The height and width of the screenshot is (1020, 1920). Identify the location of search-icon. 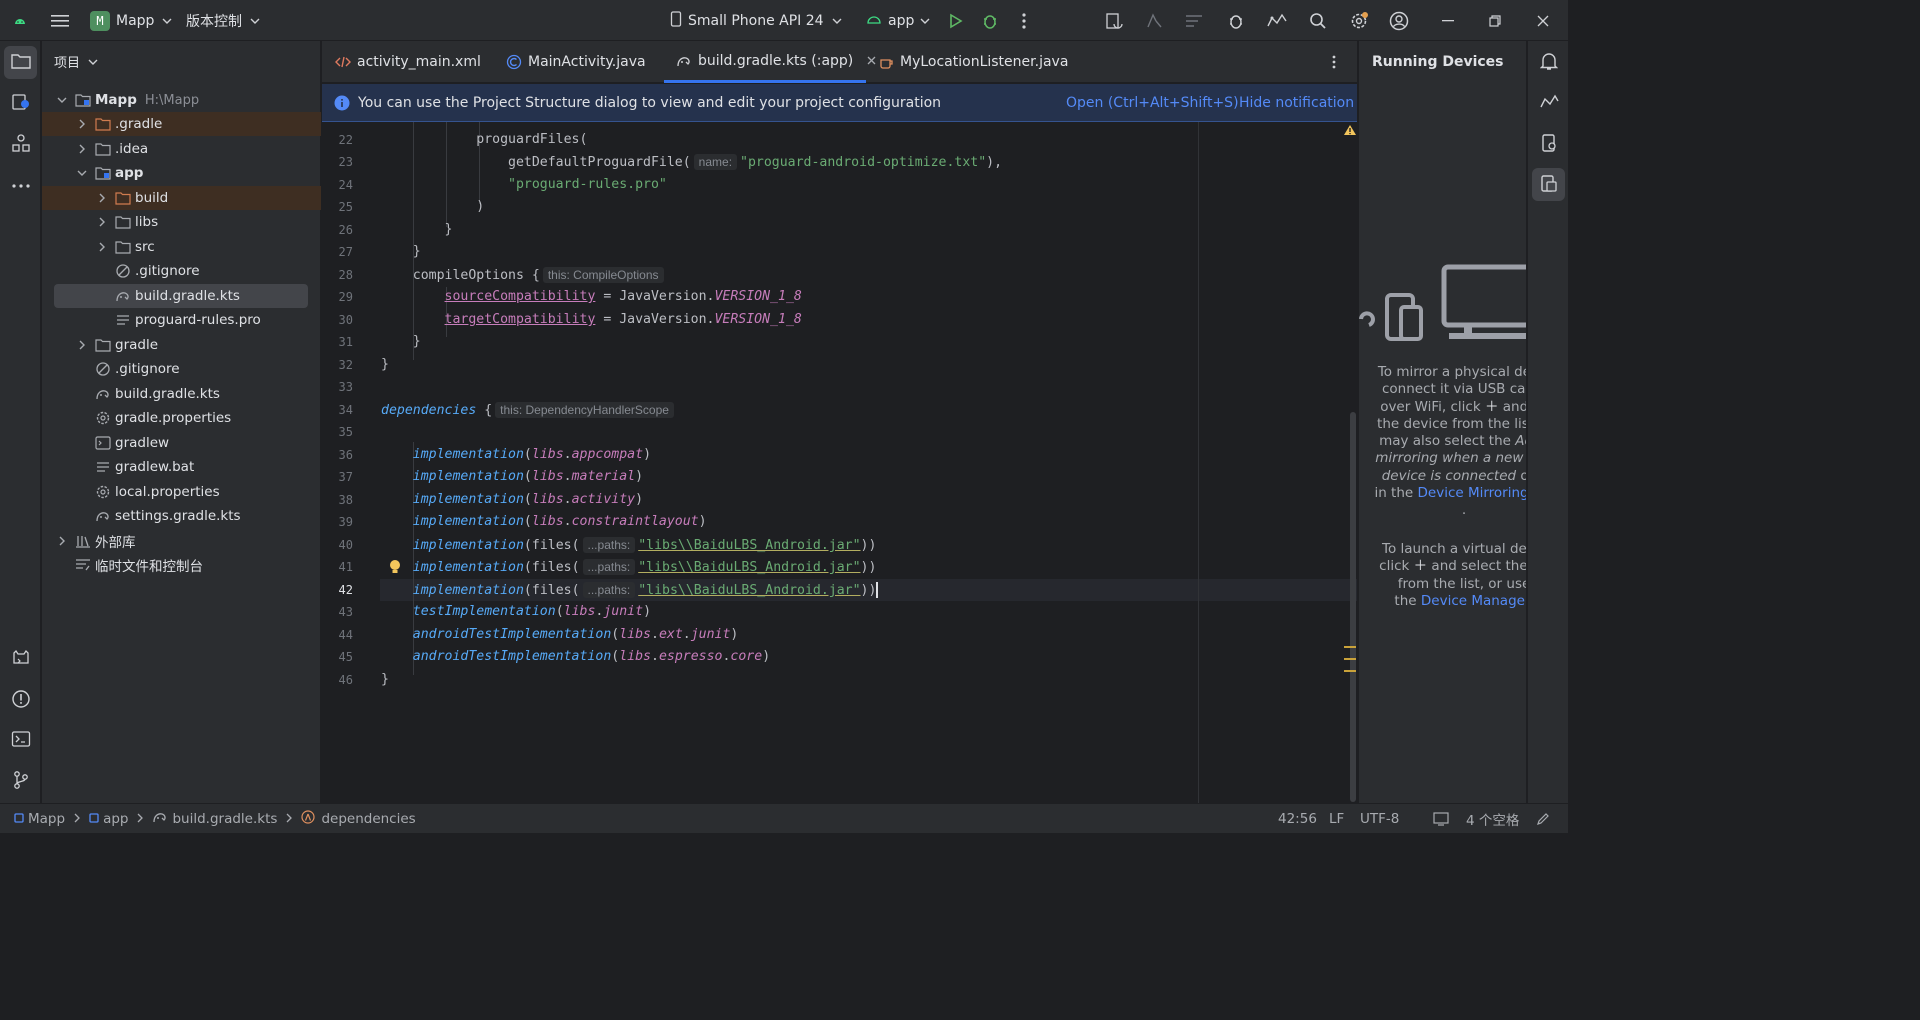
(1318, 20).